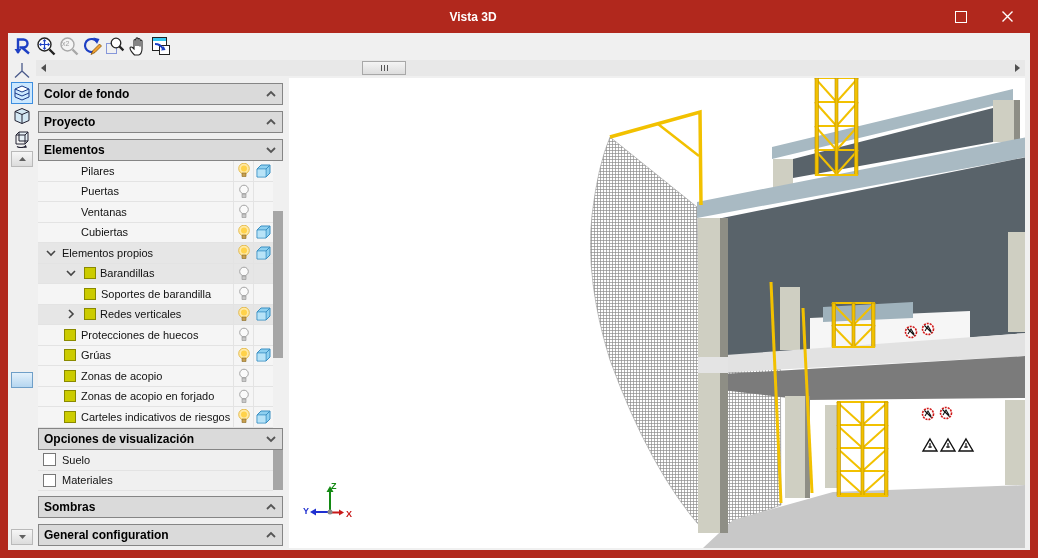 The width and height of the screenshot is (1038, 558). Describe the element at coordinates (160, 150) in the screenshot. I see `section-header: Elementos` at that location.